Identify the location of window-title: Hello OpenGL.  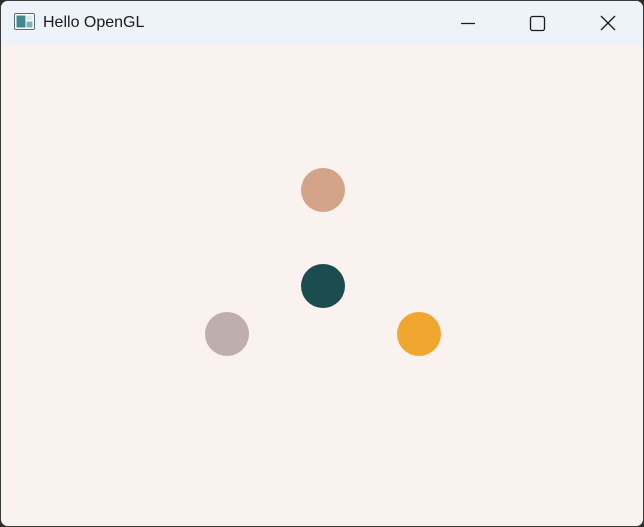
(94, 22).